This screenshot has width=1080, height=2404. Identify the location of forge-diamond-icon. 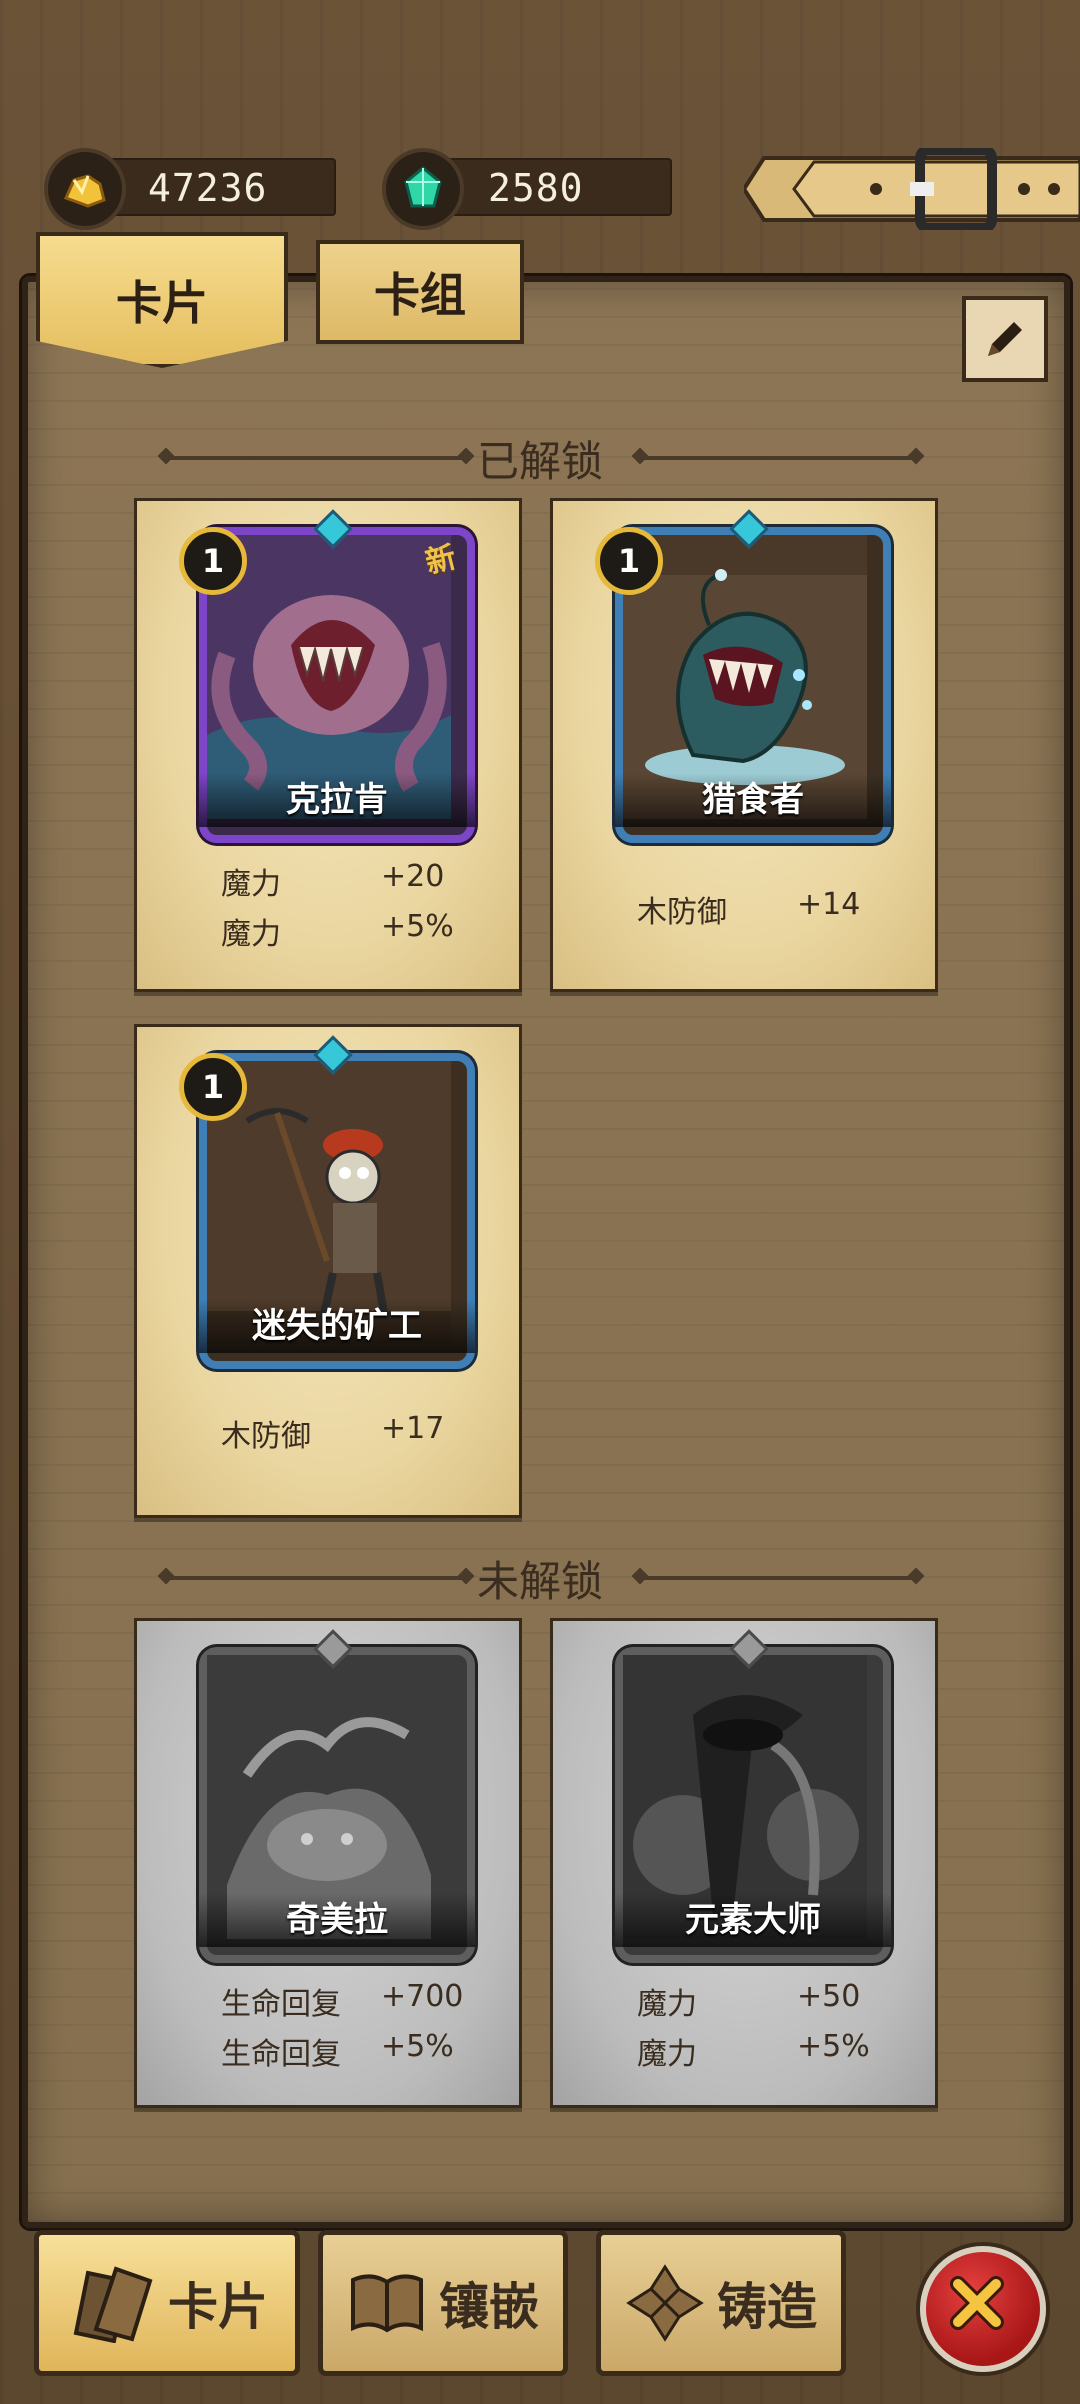
(665, 2303).